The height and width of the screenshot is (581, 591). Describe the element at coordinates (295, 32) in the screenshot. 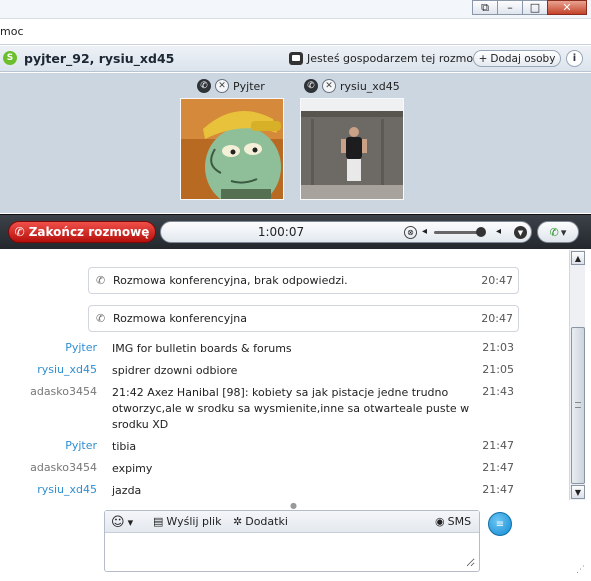

I see `menu-bar: moc` at that location.